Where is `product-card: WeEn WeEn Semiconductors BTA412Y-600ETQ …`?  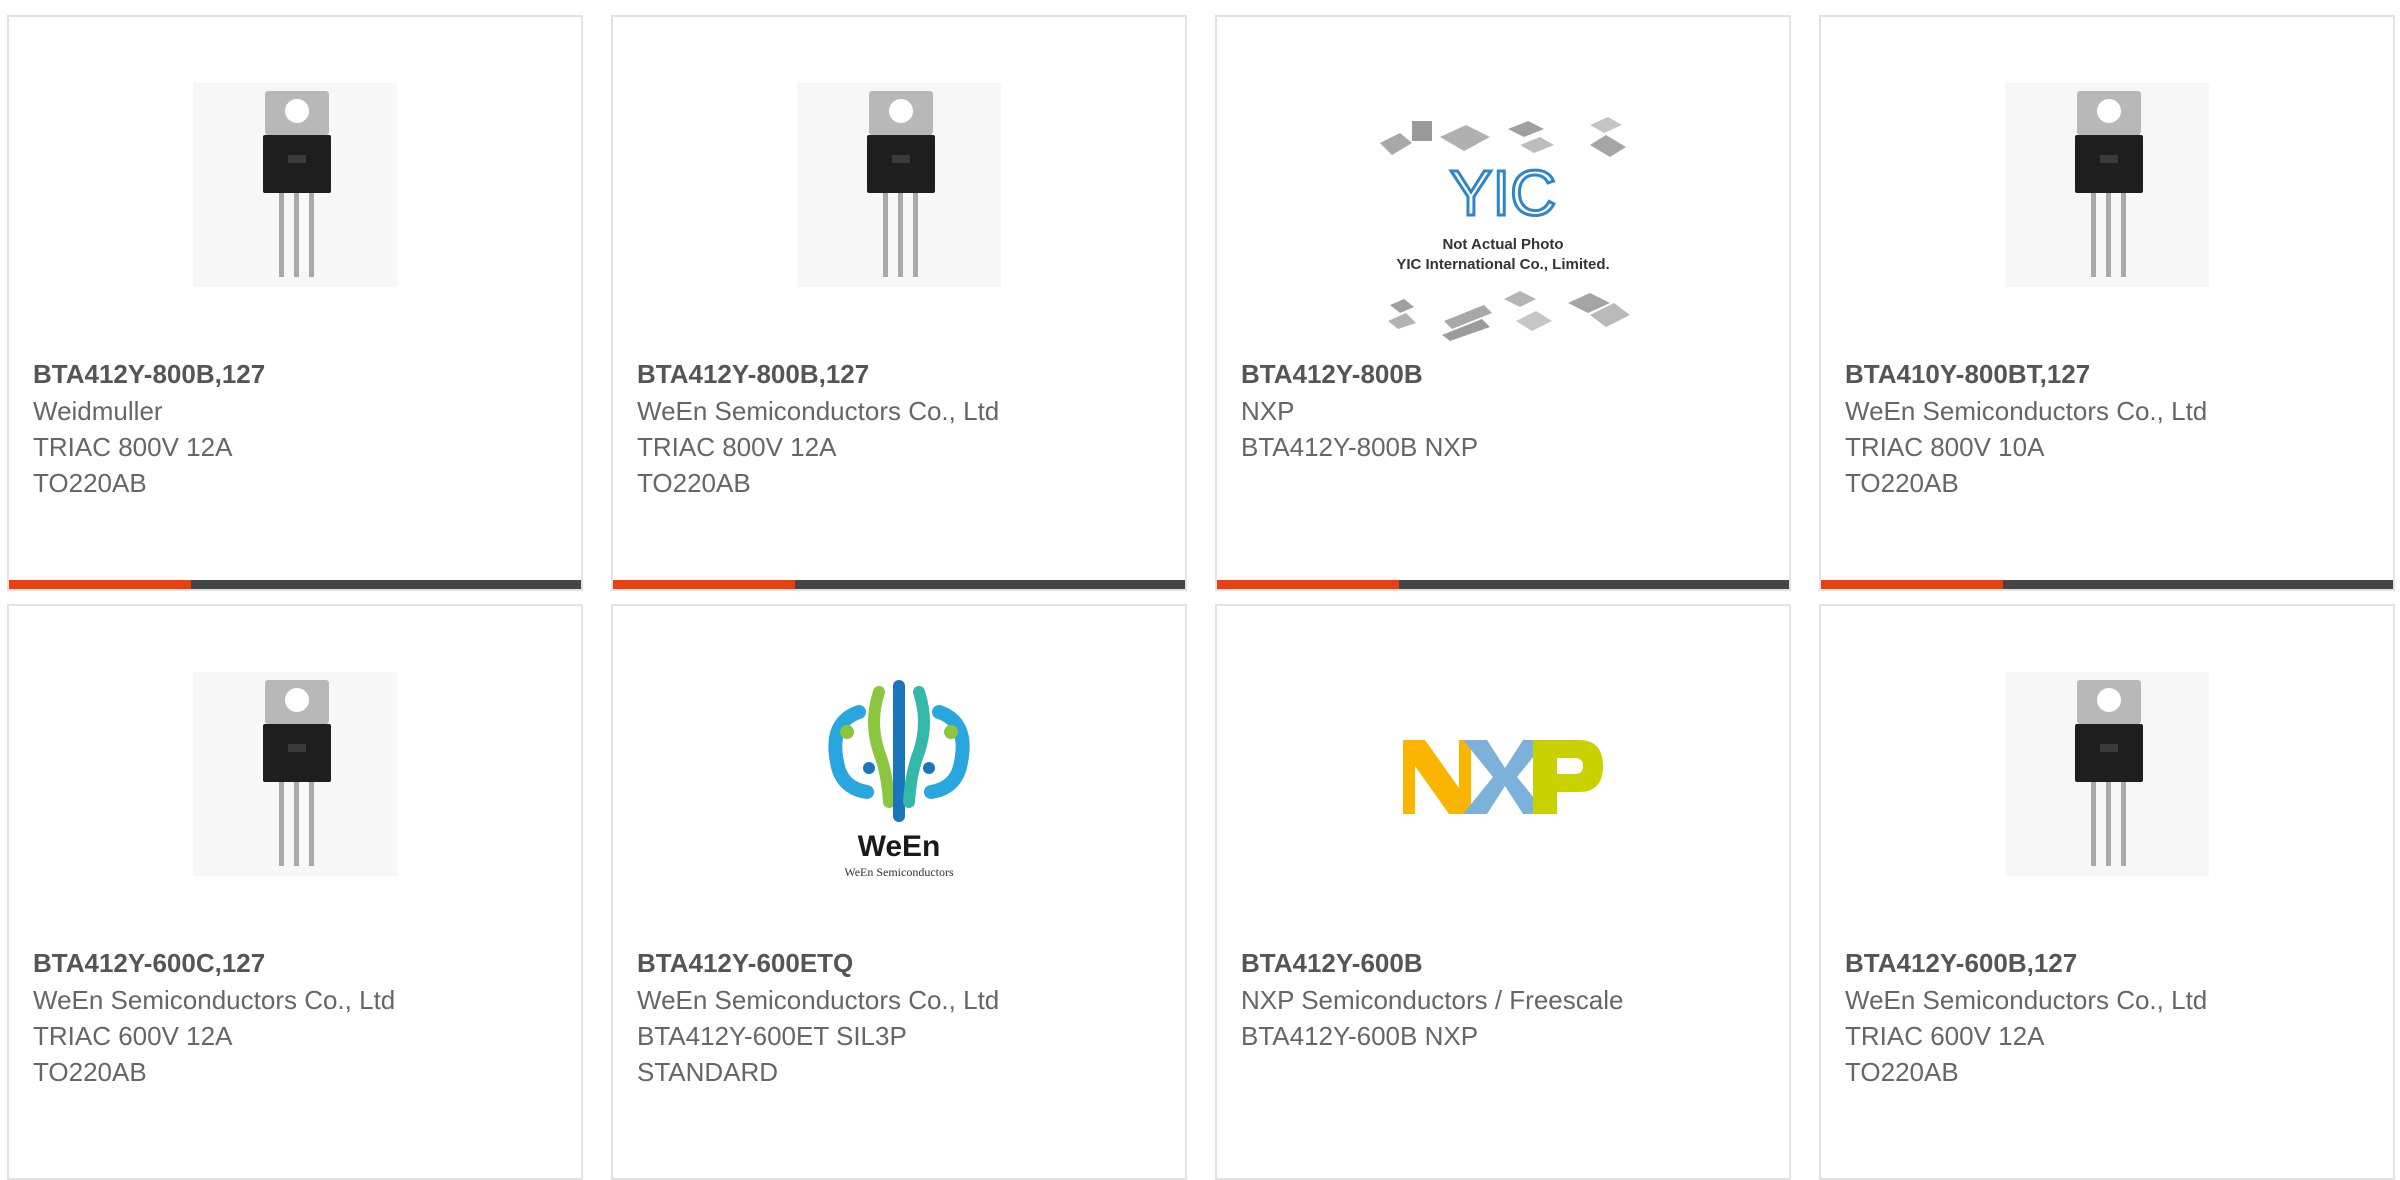 product-card: WeEn WeEn Semiconductors BTA412Y-600ETQ … is located at coordinates (899, 892).